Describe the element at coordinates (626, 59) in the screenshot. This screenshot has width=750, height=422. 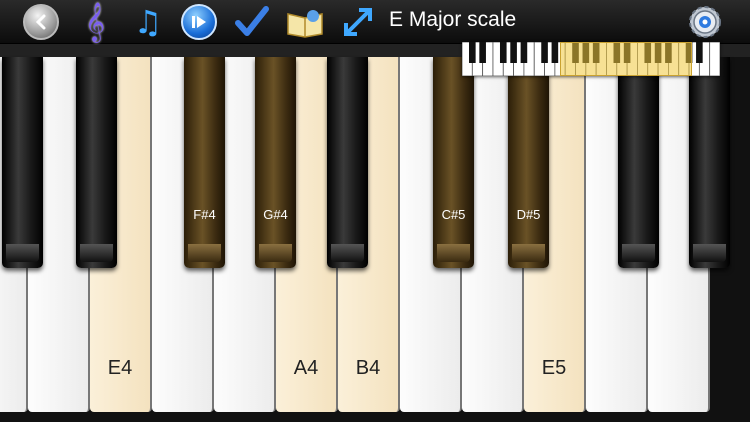
I see `visible-range-selector` at that location.